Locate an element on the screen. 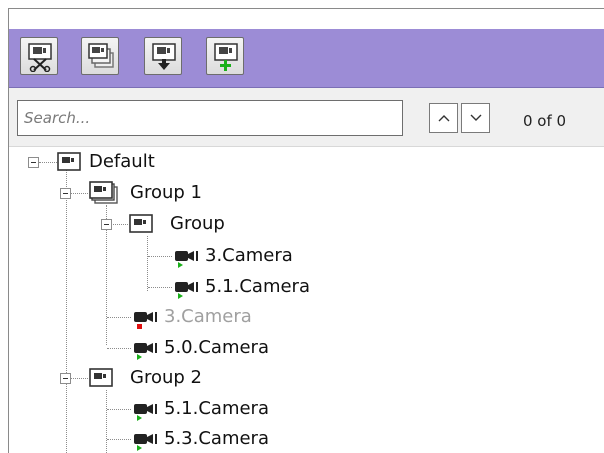 The height and width of the screenshot is (453, 604). copy-button is located at coordinates (100, 56).